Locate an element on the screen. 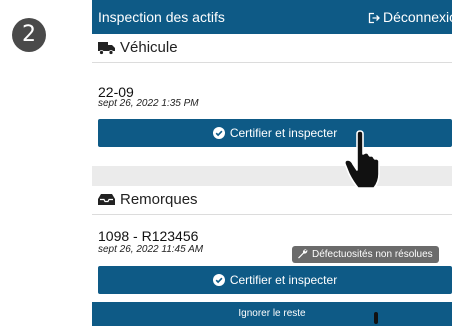  vehicle-certify-inspect-button: Certifier et inspecter is located at coordinates (275, 133).